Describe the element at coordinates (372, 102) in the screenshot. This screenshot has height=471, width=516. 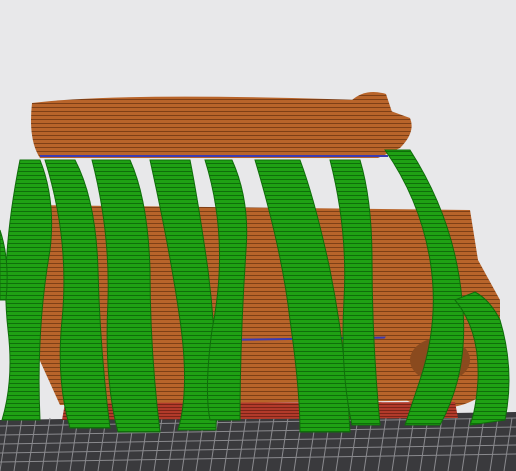
I see `roof-top-bump` at that location.